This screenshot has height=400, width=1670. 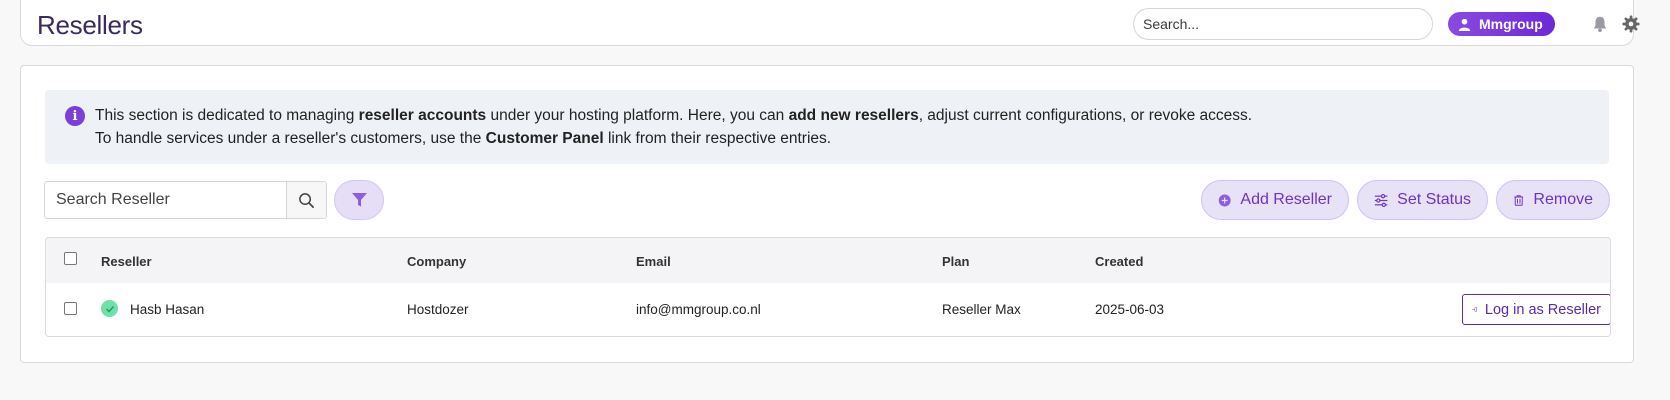 I want to click on plus-circle-icon, so click(x=1224, y=200).